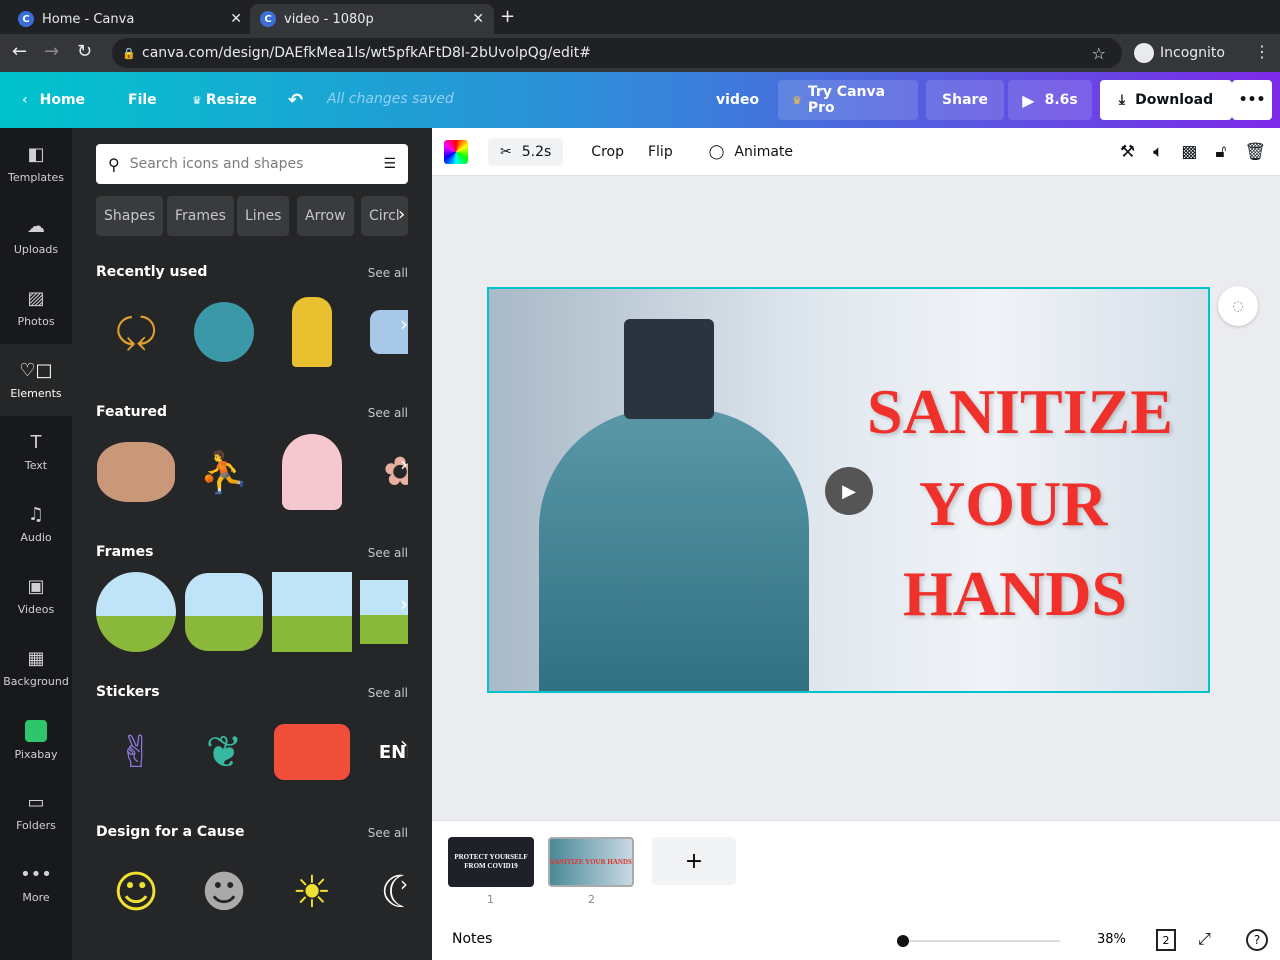 The width and height of the screenshot is (1280, 960). I want to click on page-count-button: 2, so click(1166, 940).